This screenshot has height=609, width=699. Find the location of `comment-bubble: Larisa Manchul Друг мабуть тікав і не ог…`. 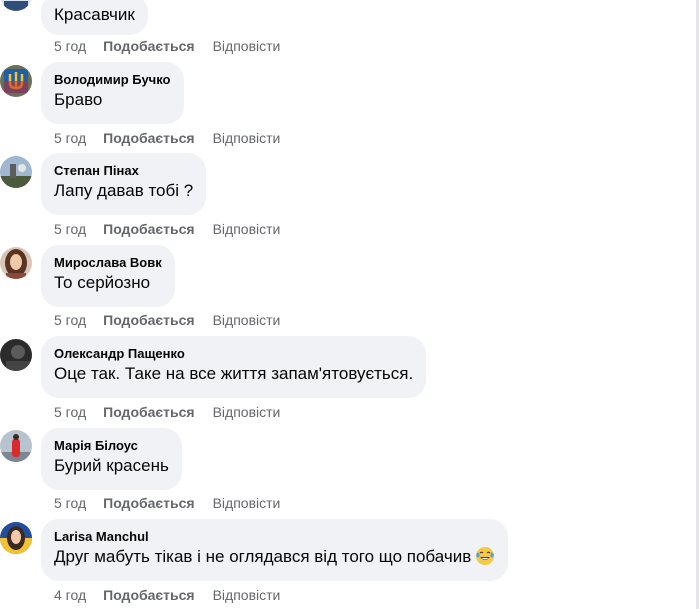

comment-bubble: Larisa Manchul Друг мабуть тікав і не ог… is located at coordinates (275, 550).